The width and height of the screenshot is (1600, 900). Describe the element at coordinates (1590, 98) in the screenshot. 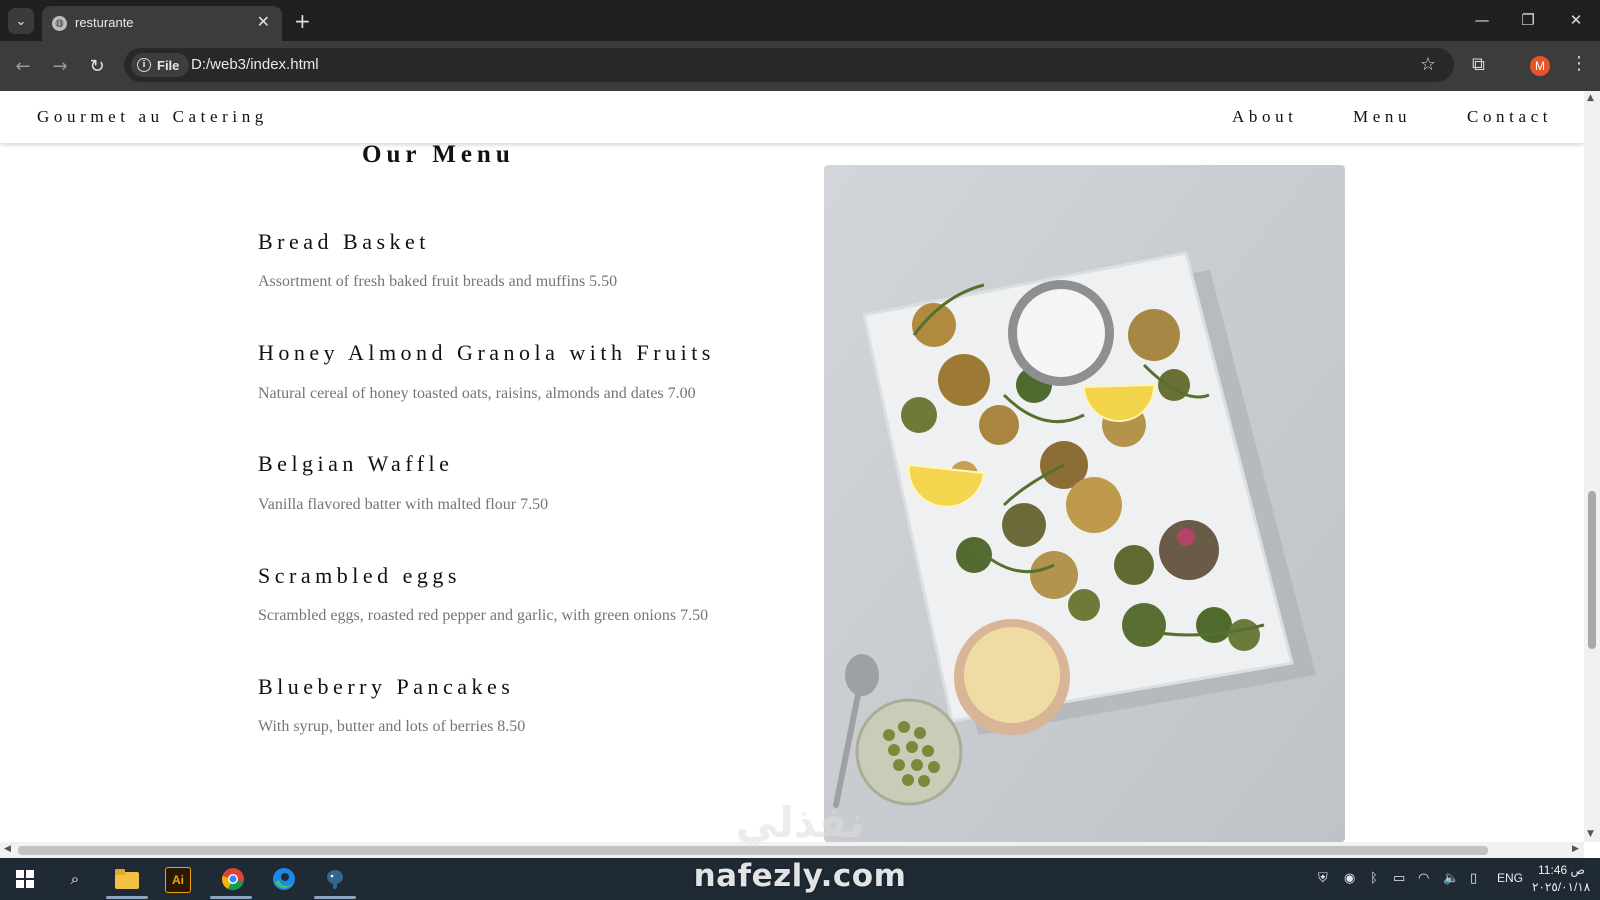

I see `scroll-up-arrow-icon: ▲` at that location.